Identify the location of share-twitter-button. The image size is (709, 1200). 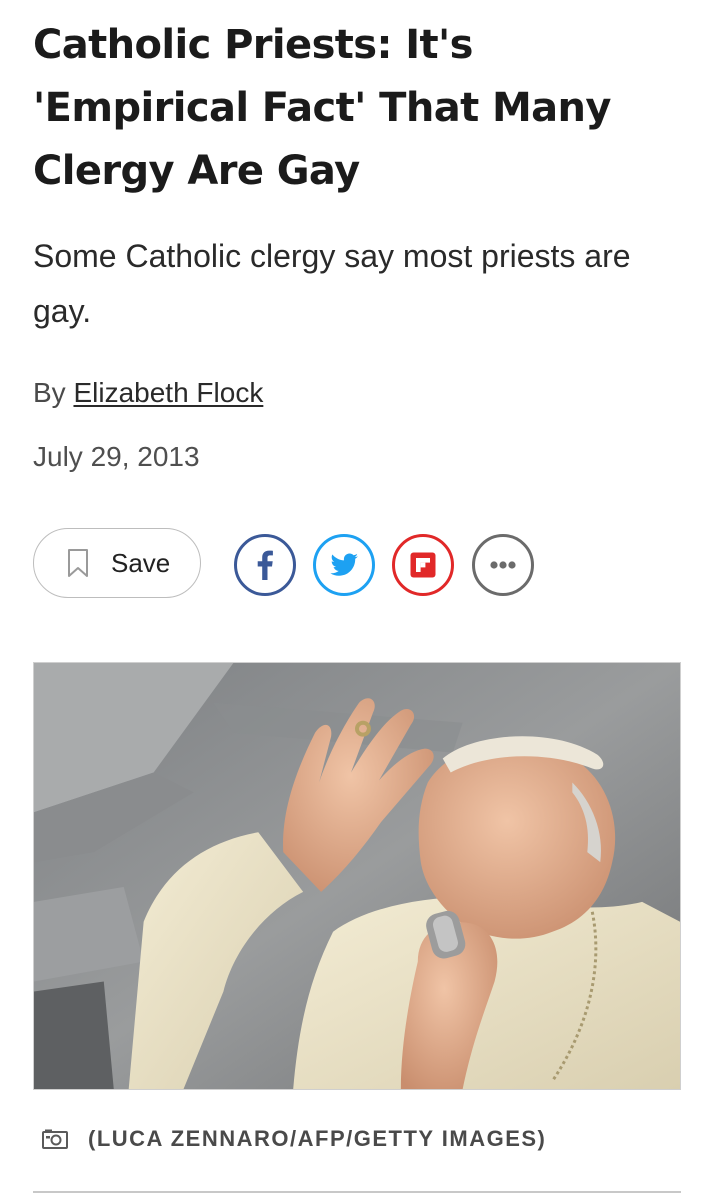
(344, 565).